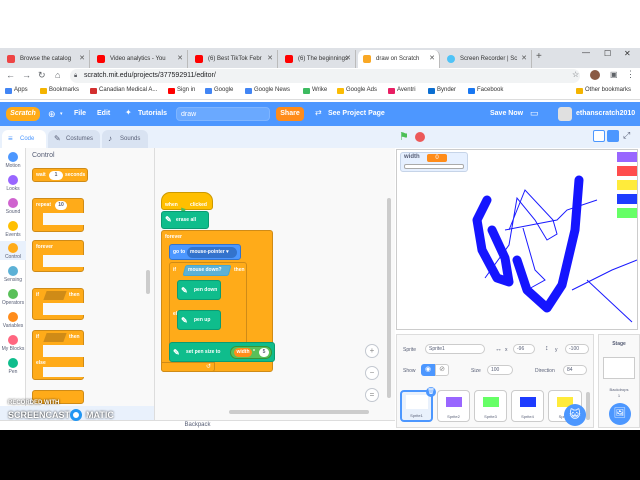 The image size is (640, 480). I want to click on go-to-target-dropdown: mouse-pointer ▾, so click(212, 252).